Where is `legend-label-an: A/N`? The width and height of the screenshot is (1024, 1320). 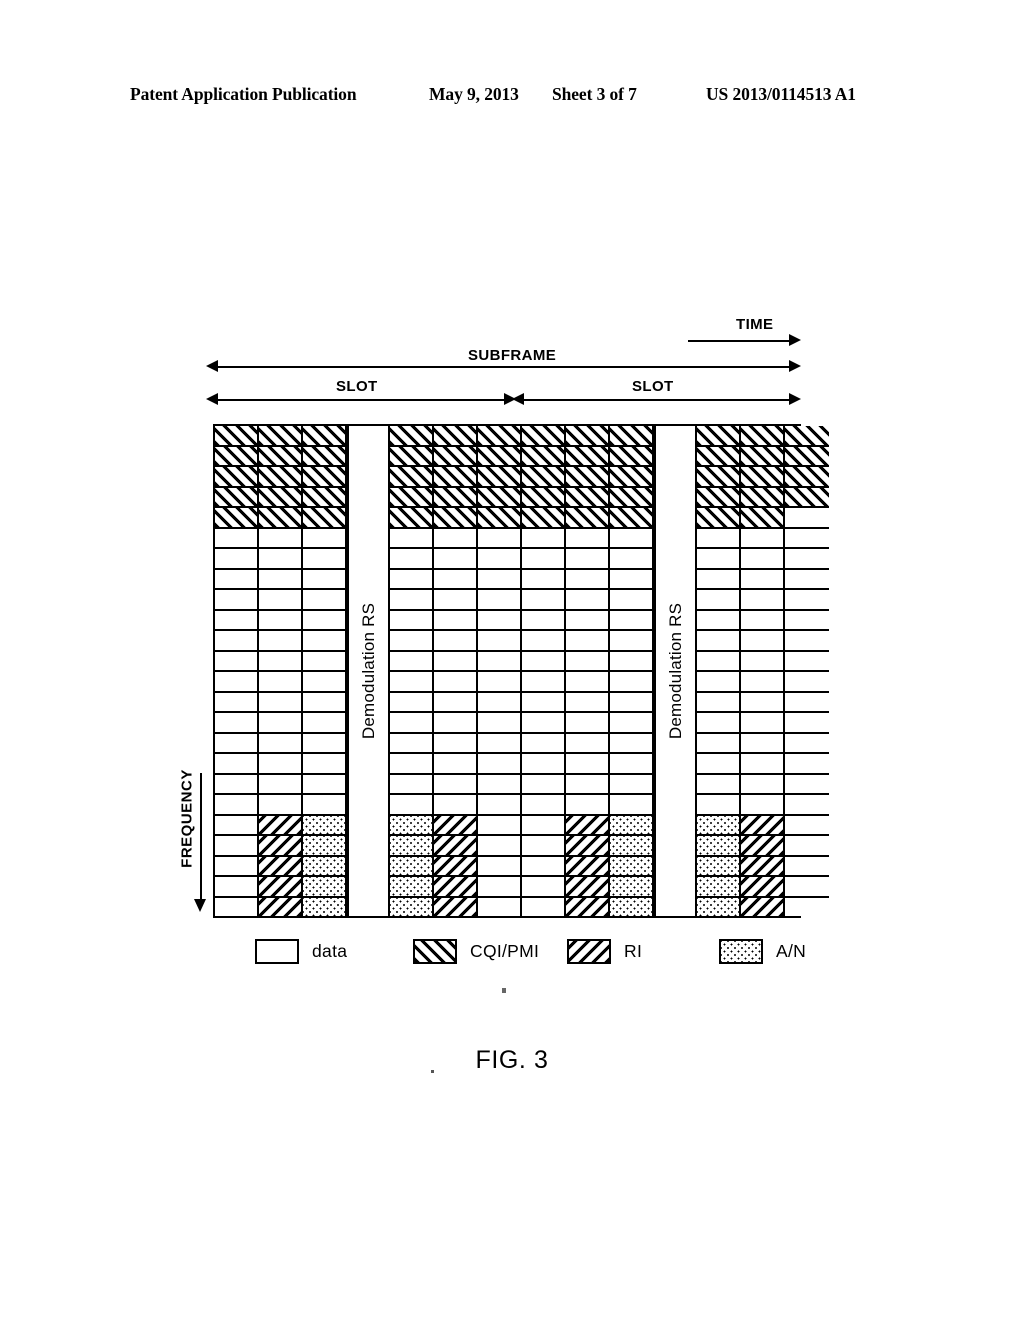
legend-label-an: A/N is located at coordinates (791, 950).